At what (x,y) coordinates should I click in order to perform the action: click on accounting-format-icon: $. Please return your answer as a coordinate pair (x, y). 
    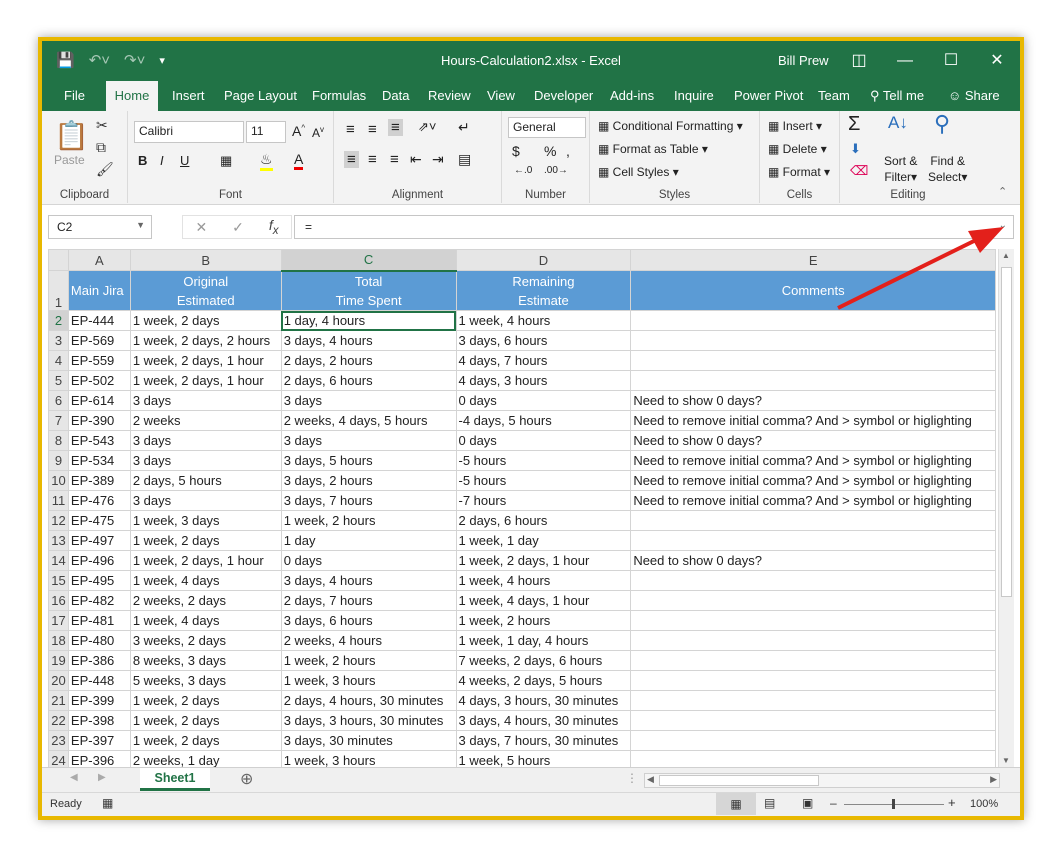
    Looking at the image, I should click on (516, 151).